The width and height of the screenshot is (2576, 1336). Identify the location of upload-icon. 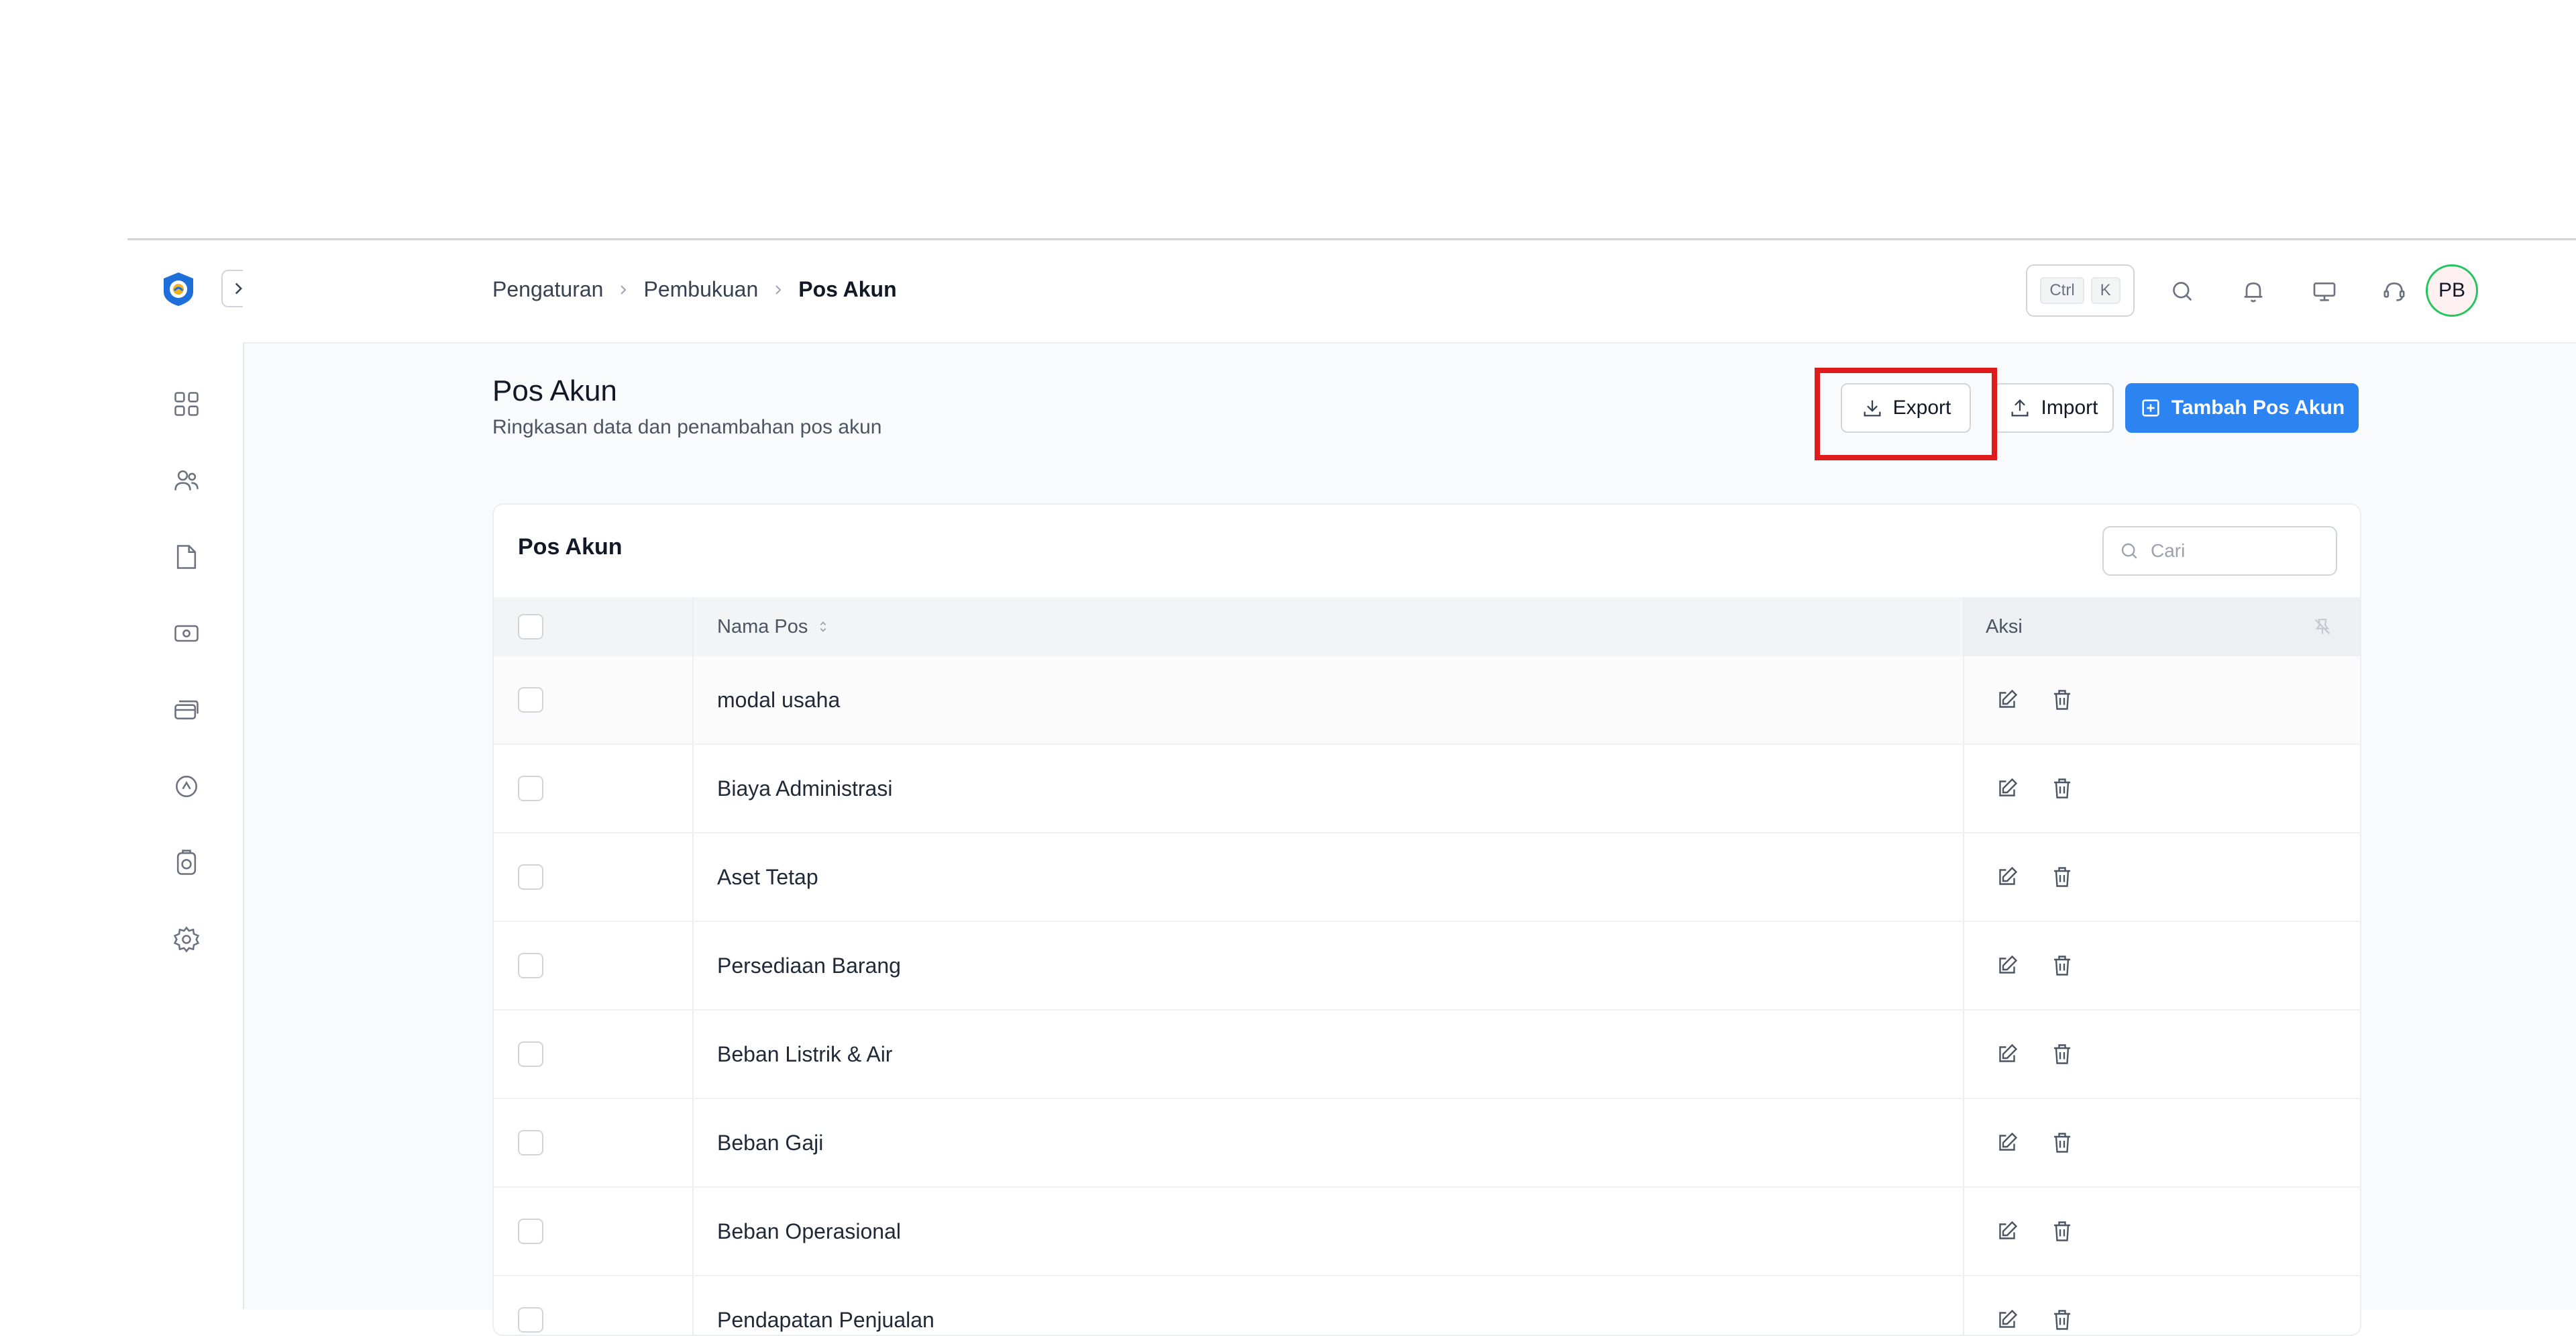
(2020, 408).